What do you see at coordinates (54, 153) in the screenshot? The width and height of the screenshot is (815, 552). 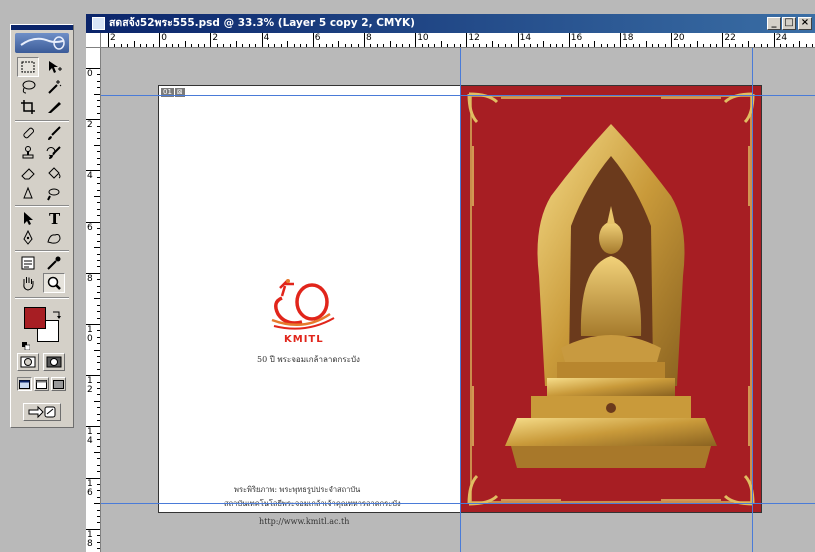 I see `history-brush-icon` at bounding box center [54, 153].